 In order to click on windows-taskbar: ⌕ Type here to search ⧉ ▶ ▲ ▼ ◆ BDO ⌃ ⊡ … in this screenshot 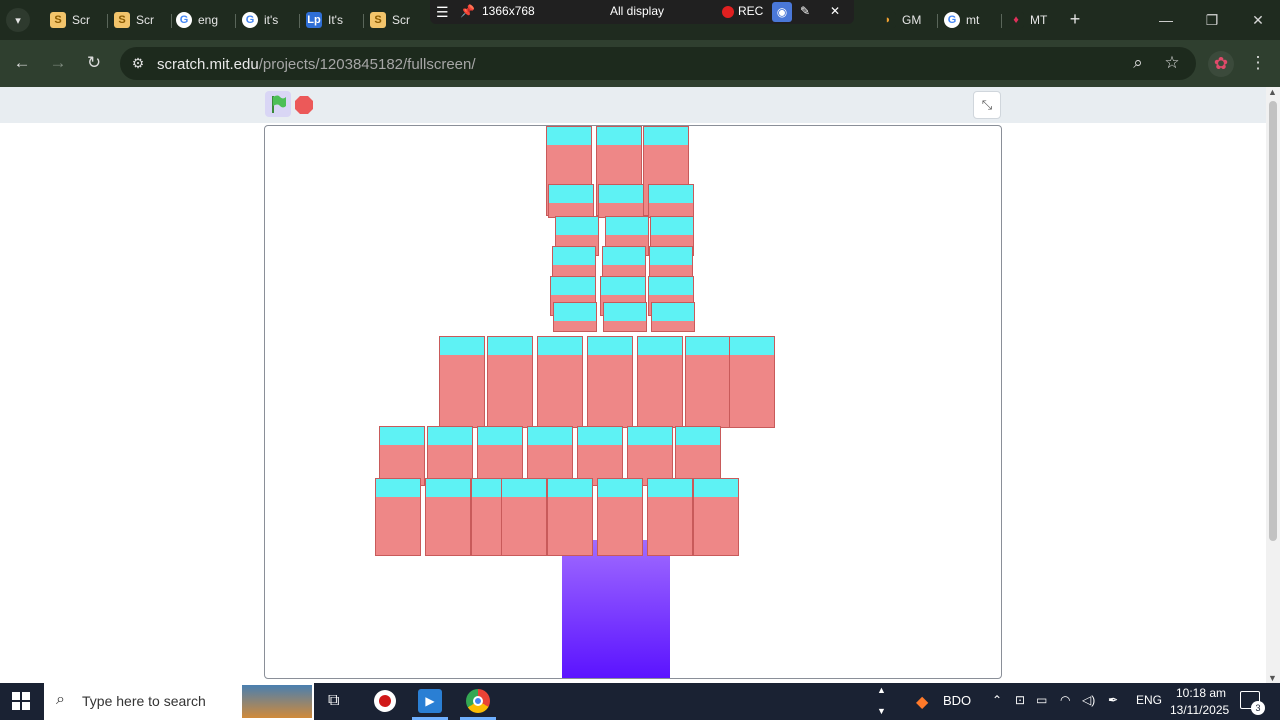, I will do `click(640, 701)`.